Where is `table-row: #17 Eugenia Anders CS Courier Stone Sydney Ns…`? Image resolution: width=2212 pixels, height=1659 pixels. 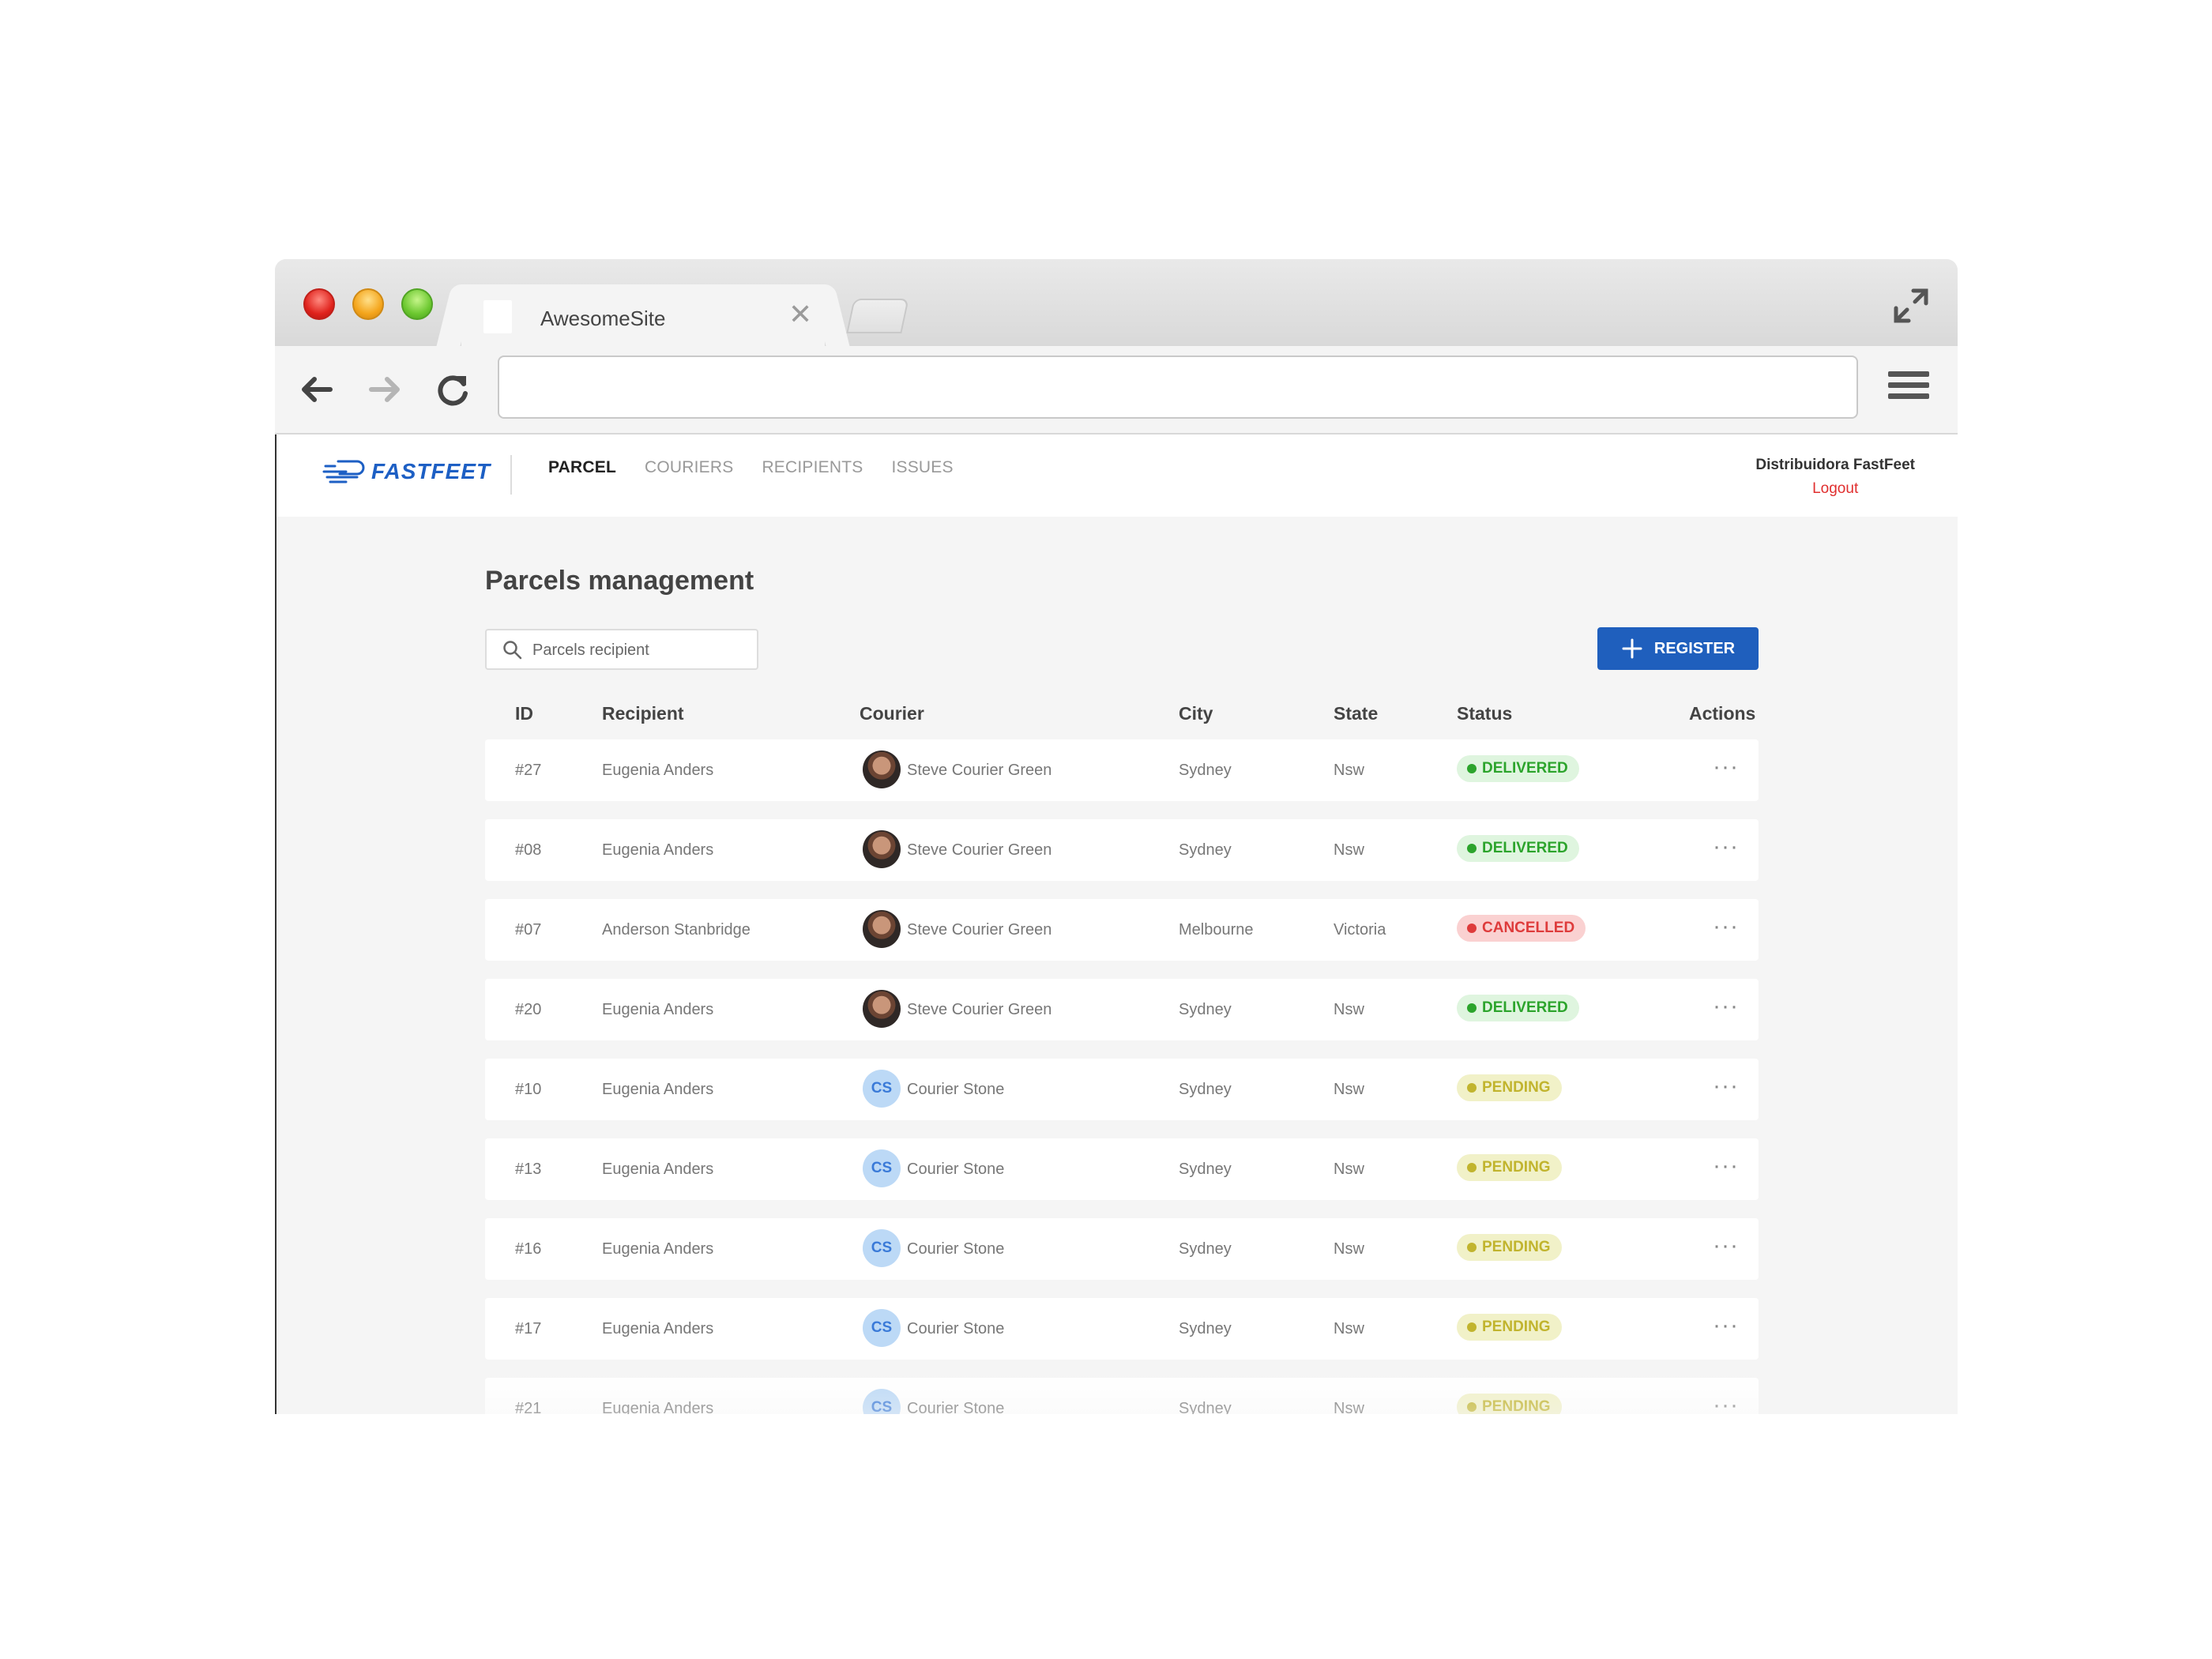
table-row: #17 Eugenia Anders CS Courier Stone Sydney Ns… is located at coordinates (1122, 1329).